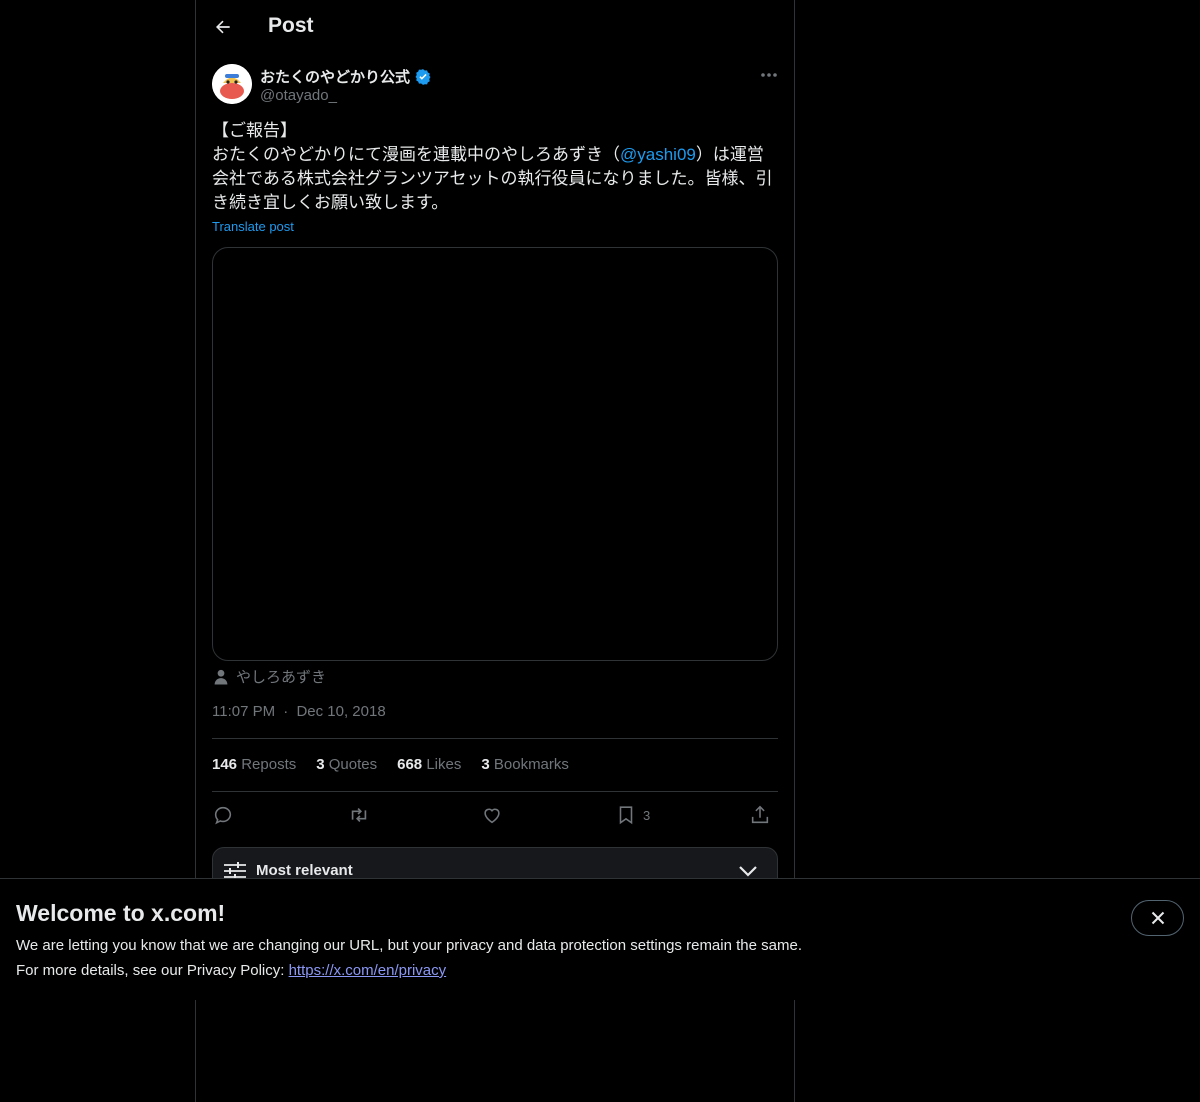 The width and height of the screenshot is (1200, 1102). Describe the element at coordinates (291, 25) in the screenshot. I see `page-title: Post` at that location.